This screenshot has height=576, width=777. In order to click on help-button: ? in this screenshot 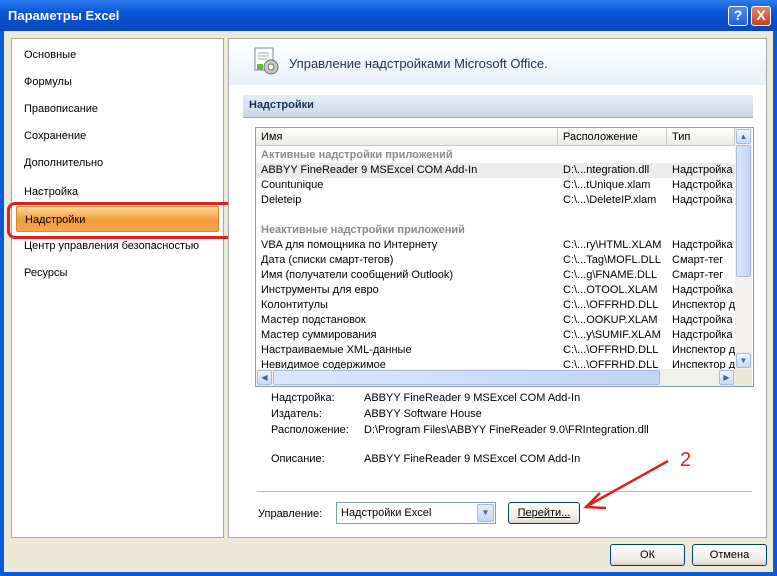, I will do `click(738, 16)`.